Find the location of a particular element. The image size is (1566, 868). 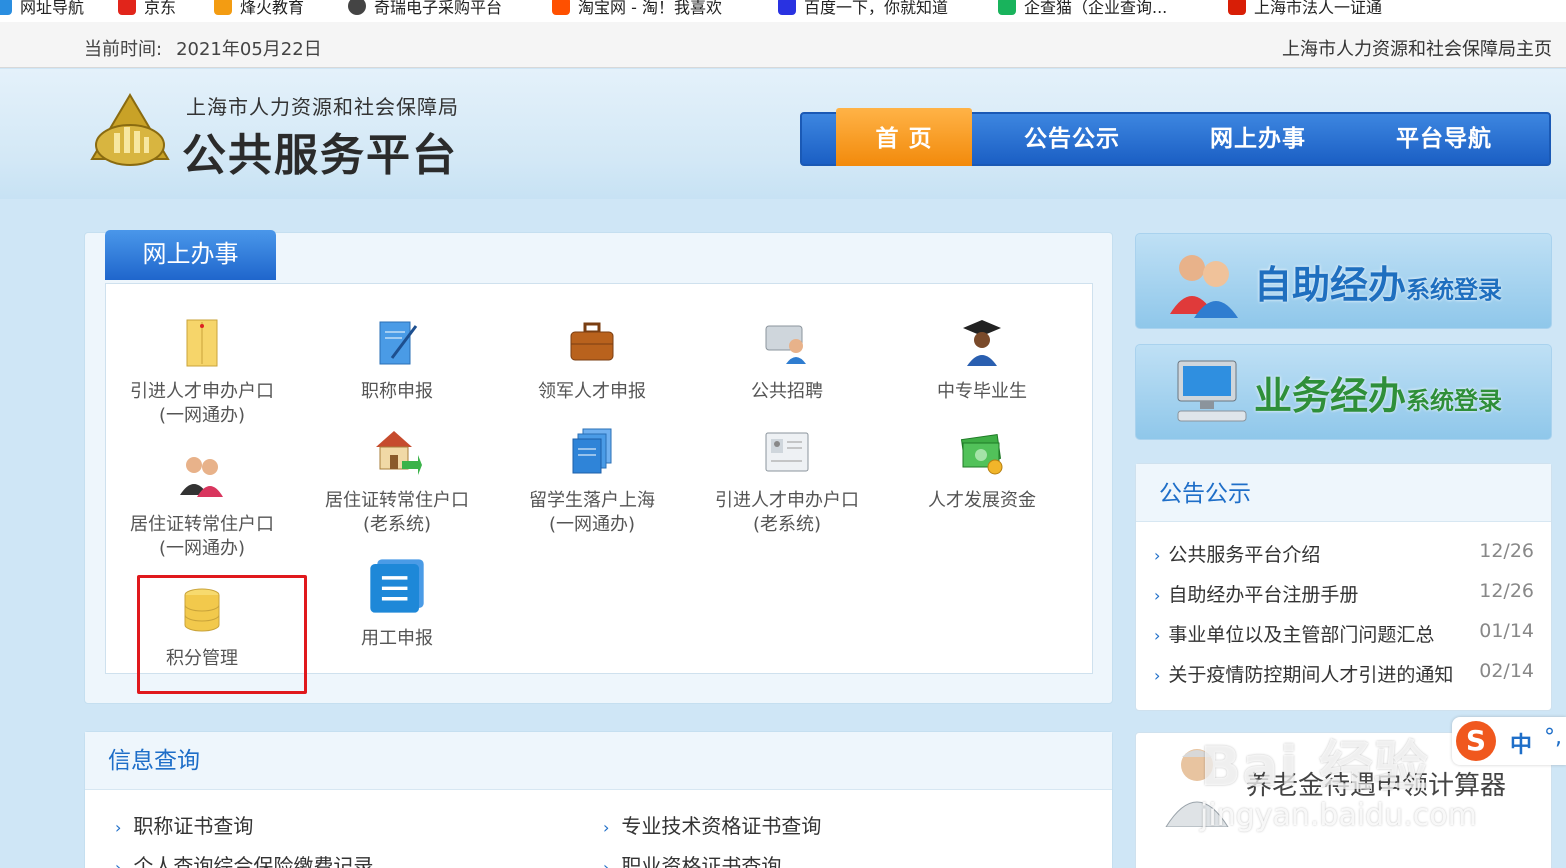

nav-announcements: 公告公示 is located at coordinates (1072, 139).